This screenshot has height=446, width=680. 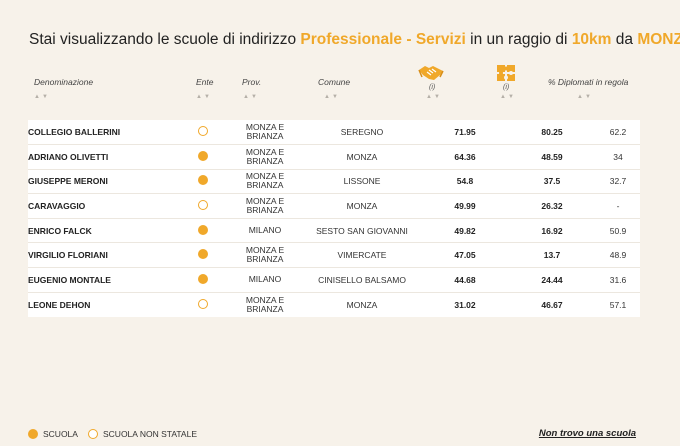 I want to click on school-name: COLLEGIO BALLERINI, so click(x=103, y=132).